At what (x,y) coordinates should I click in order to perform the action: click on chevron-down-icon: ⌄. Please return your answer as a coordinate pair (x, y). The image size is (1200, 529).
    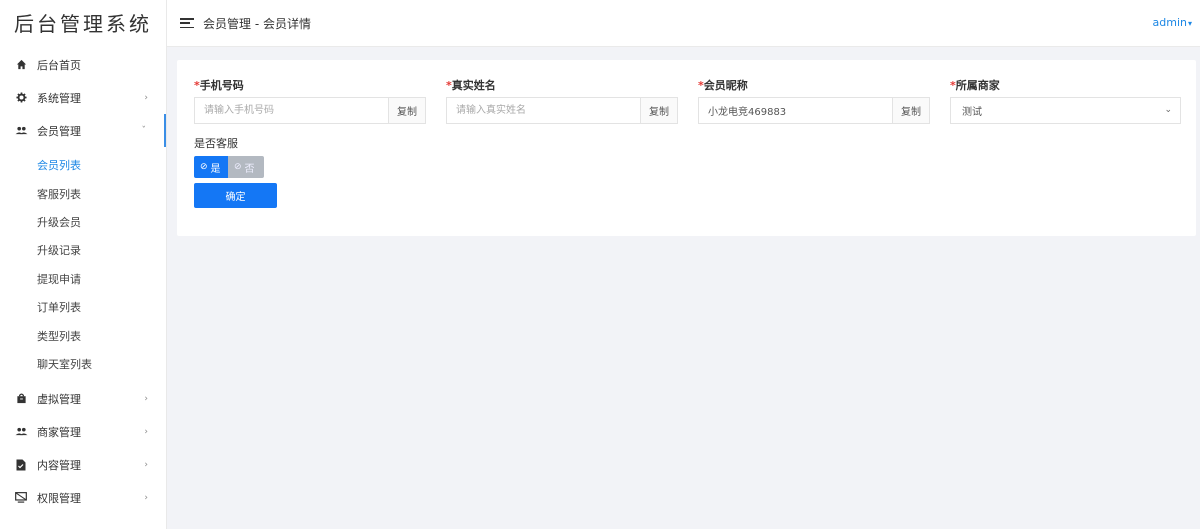
    Looking at the image, I should click on (1168, 110).